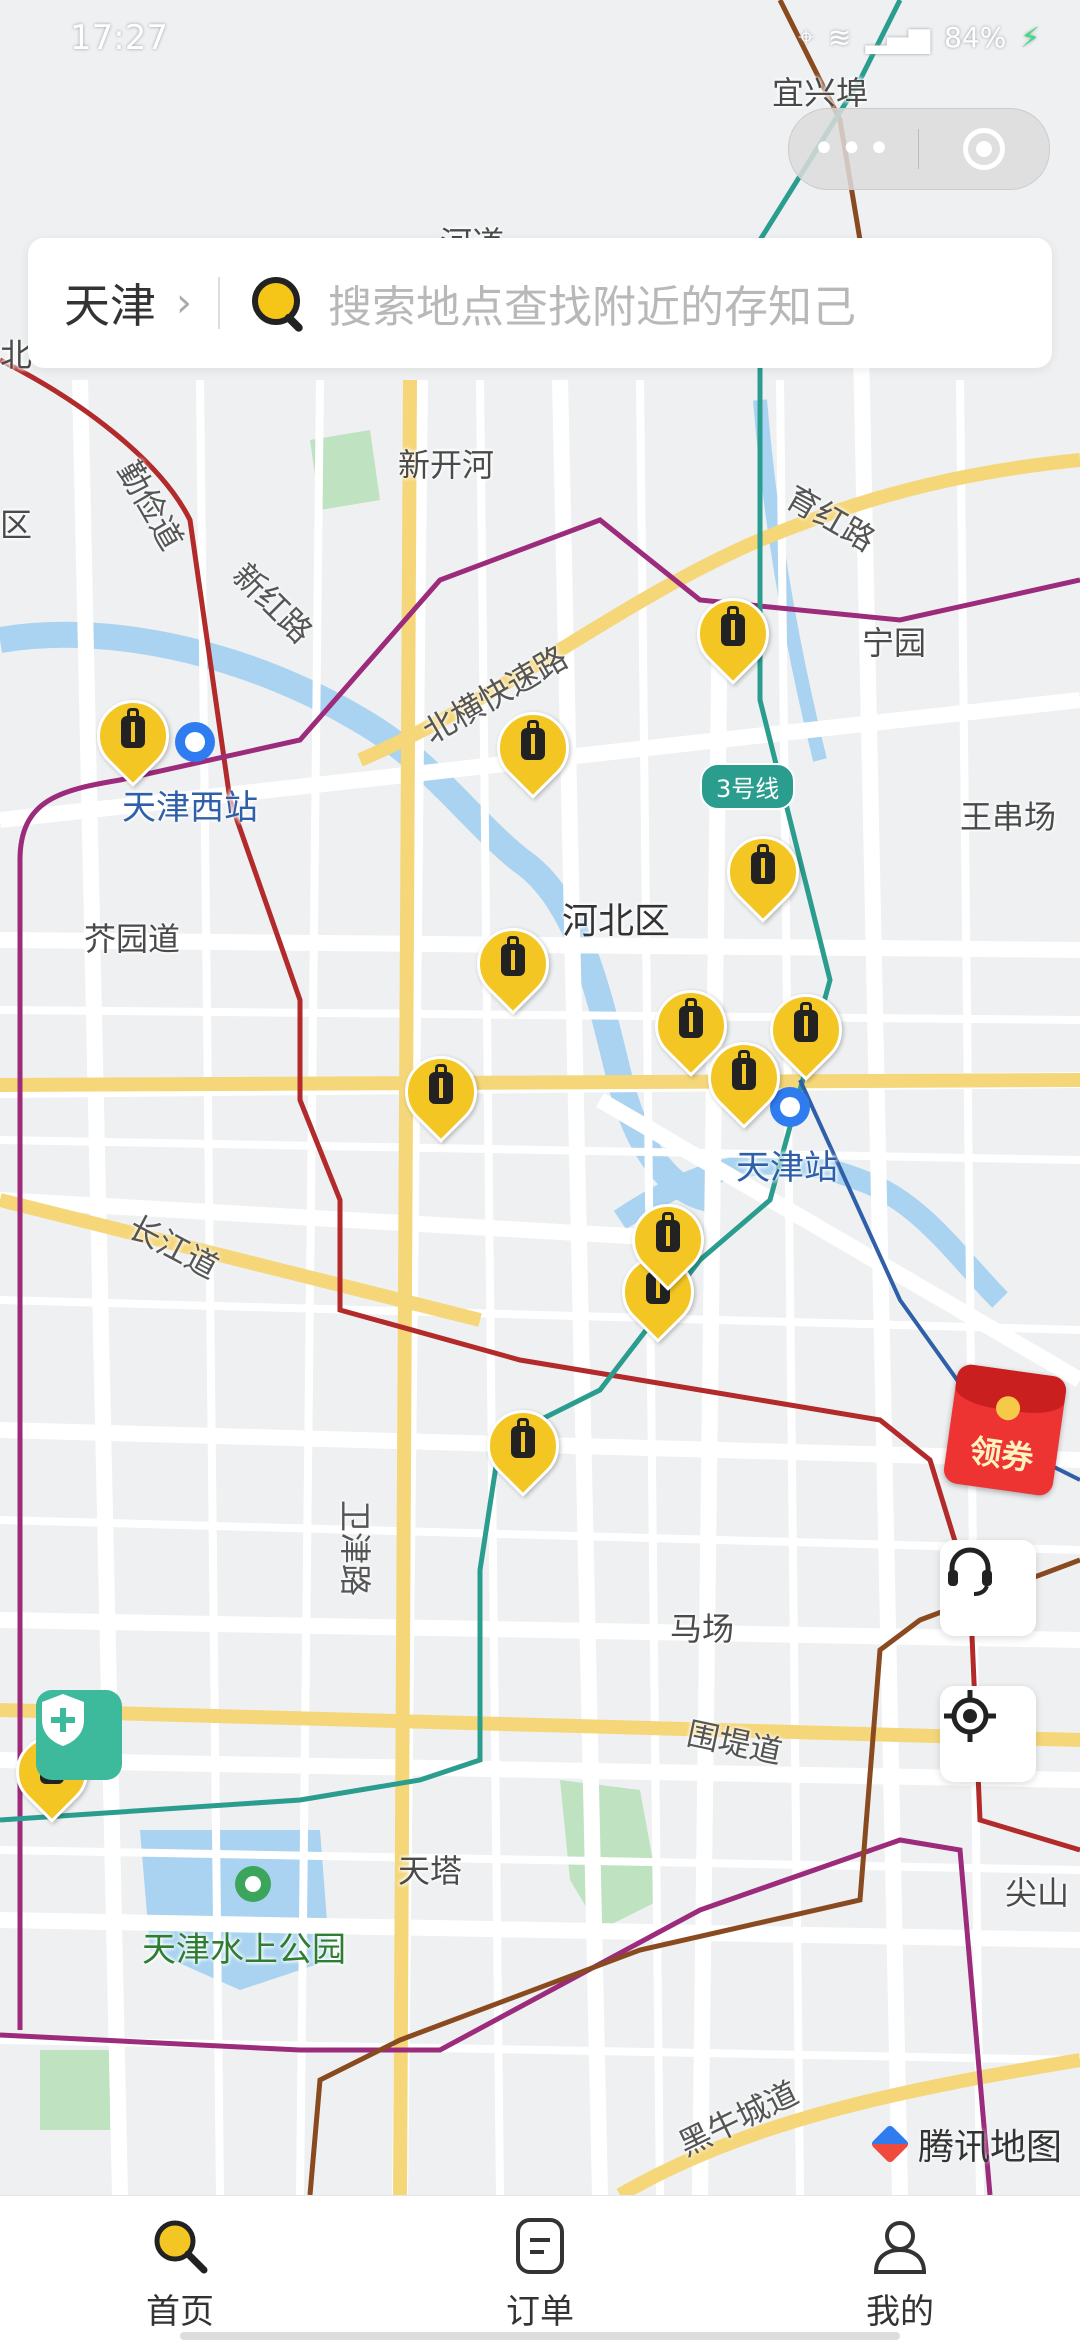 Image resolution: width=1080 pixels, height=2341 pixels. I want to click on map-label-ningyuan: 宁园, so click(894, 643).